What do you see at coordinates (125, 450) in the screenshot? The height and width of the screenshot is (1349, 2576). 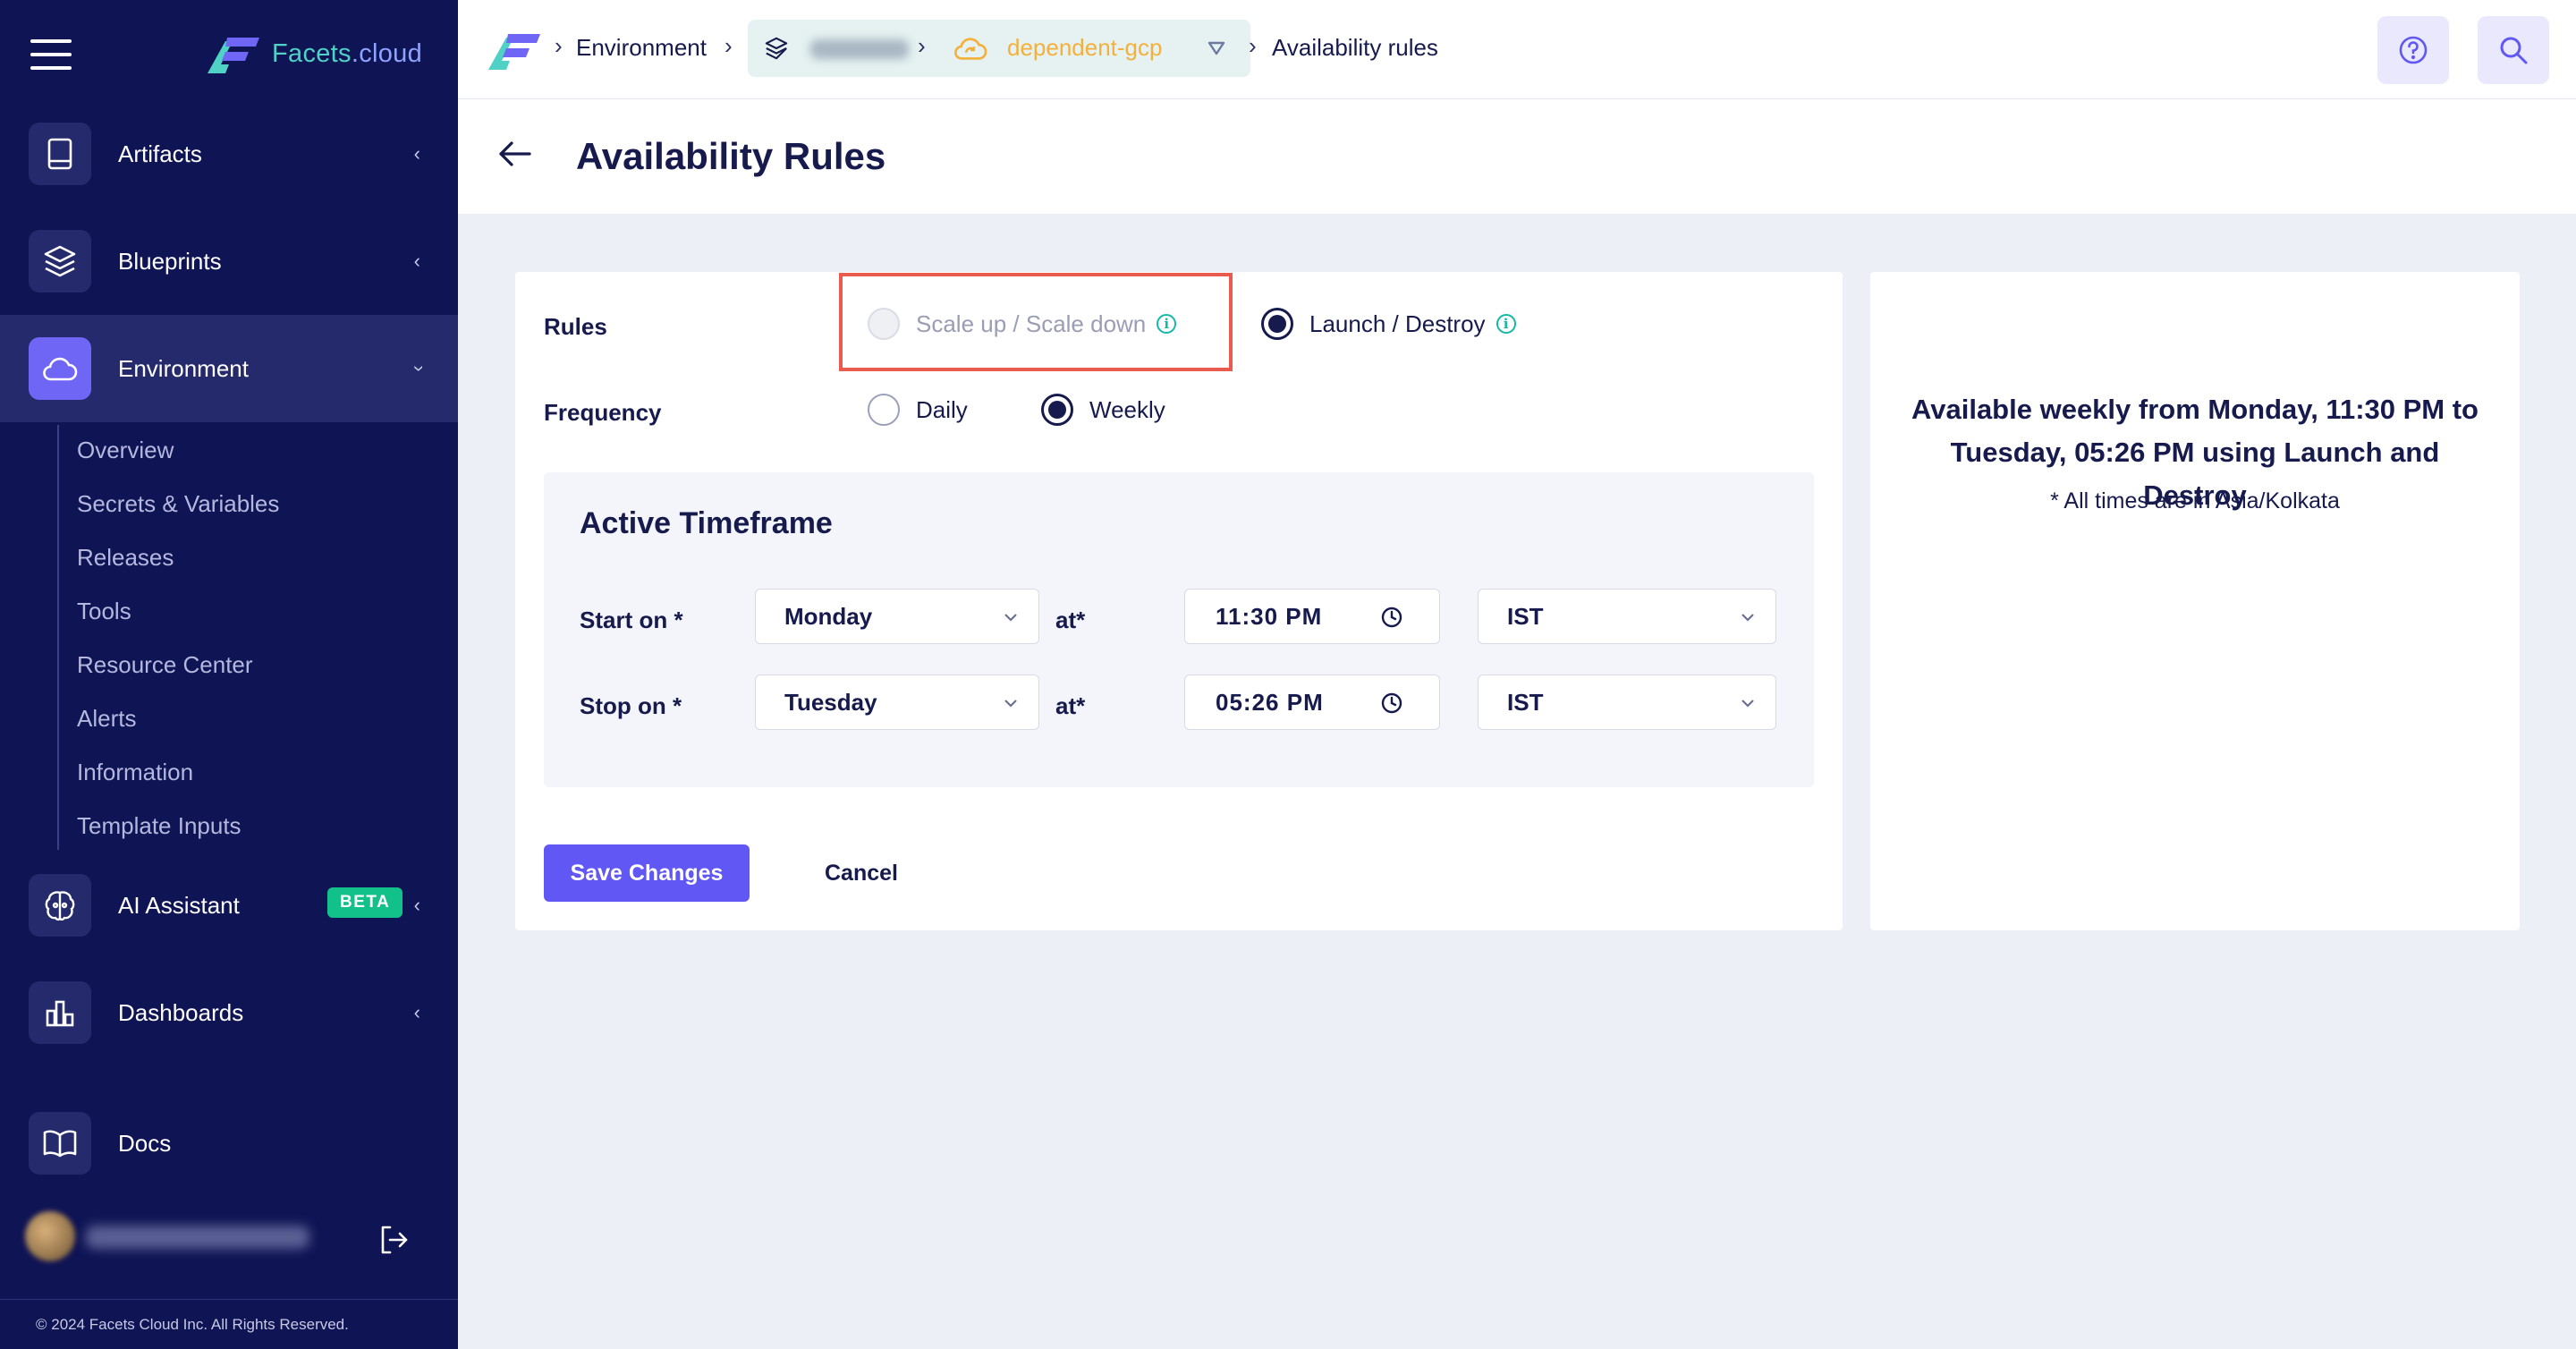 I see `sidebar-item-overview: Overview` at bounding box center [125, 450].